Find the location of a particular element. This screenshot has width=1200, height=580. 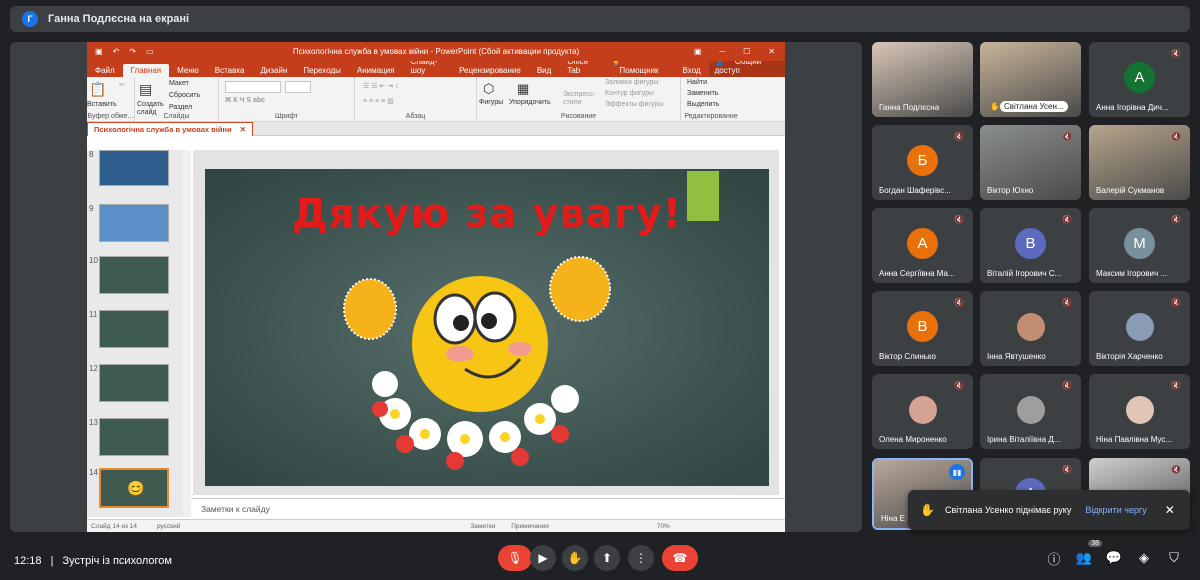

participant-name: Ганна Подлєсна is located at coordinates (909, 107).